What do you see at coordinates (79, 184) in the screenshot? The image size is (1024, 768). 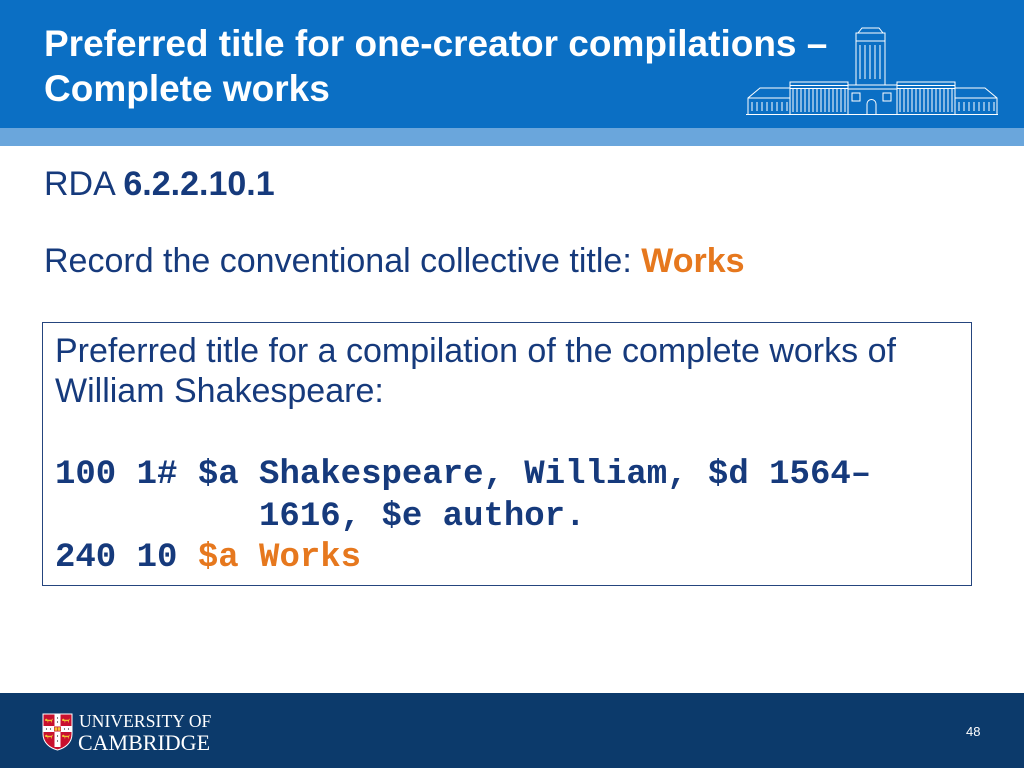 I see `rda-label: RDA` at bounding box center [79, 184].